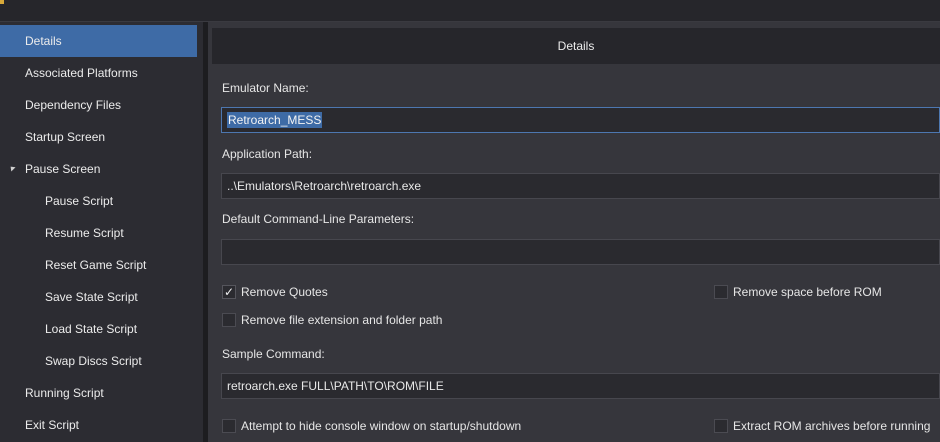 This screenshot has width=940, height=442. I want to click on sidebar-item-running-script: Running Script, so click(98, 393).